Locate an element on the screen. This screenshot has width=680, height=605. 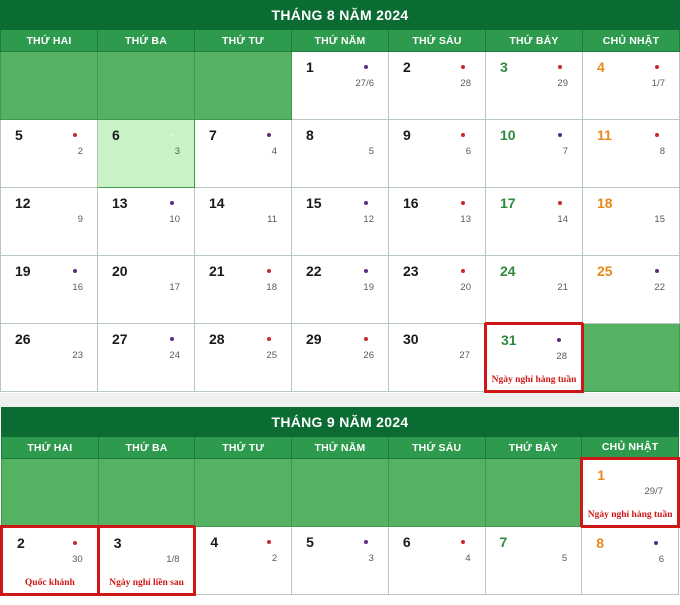
lunar-date: 12 is located at coordinates (368, 219).